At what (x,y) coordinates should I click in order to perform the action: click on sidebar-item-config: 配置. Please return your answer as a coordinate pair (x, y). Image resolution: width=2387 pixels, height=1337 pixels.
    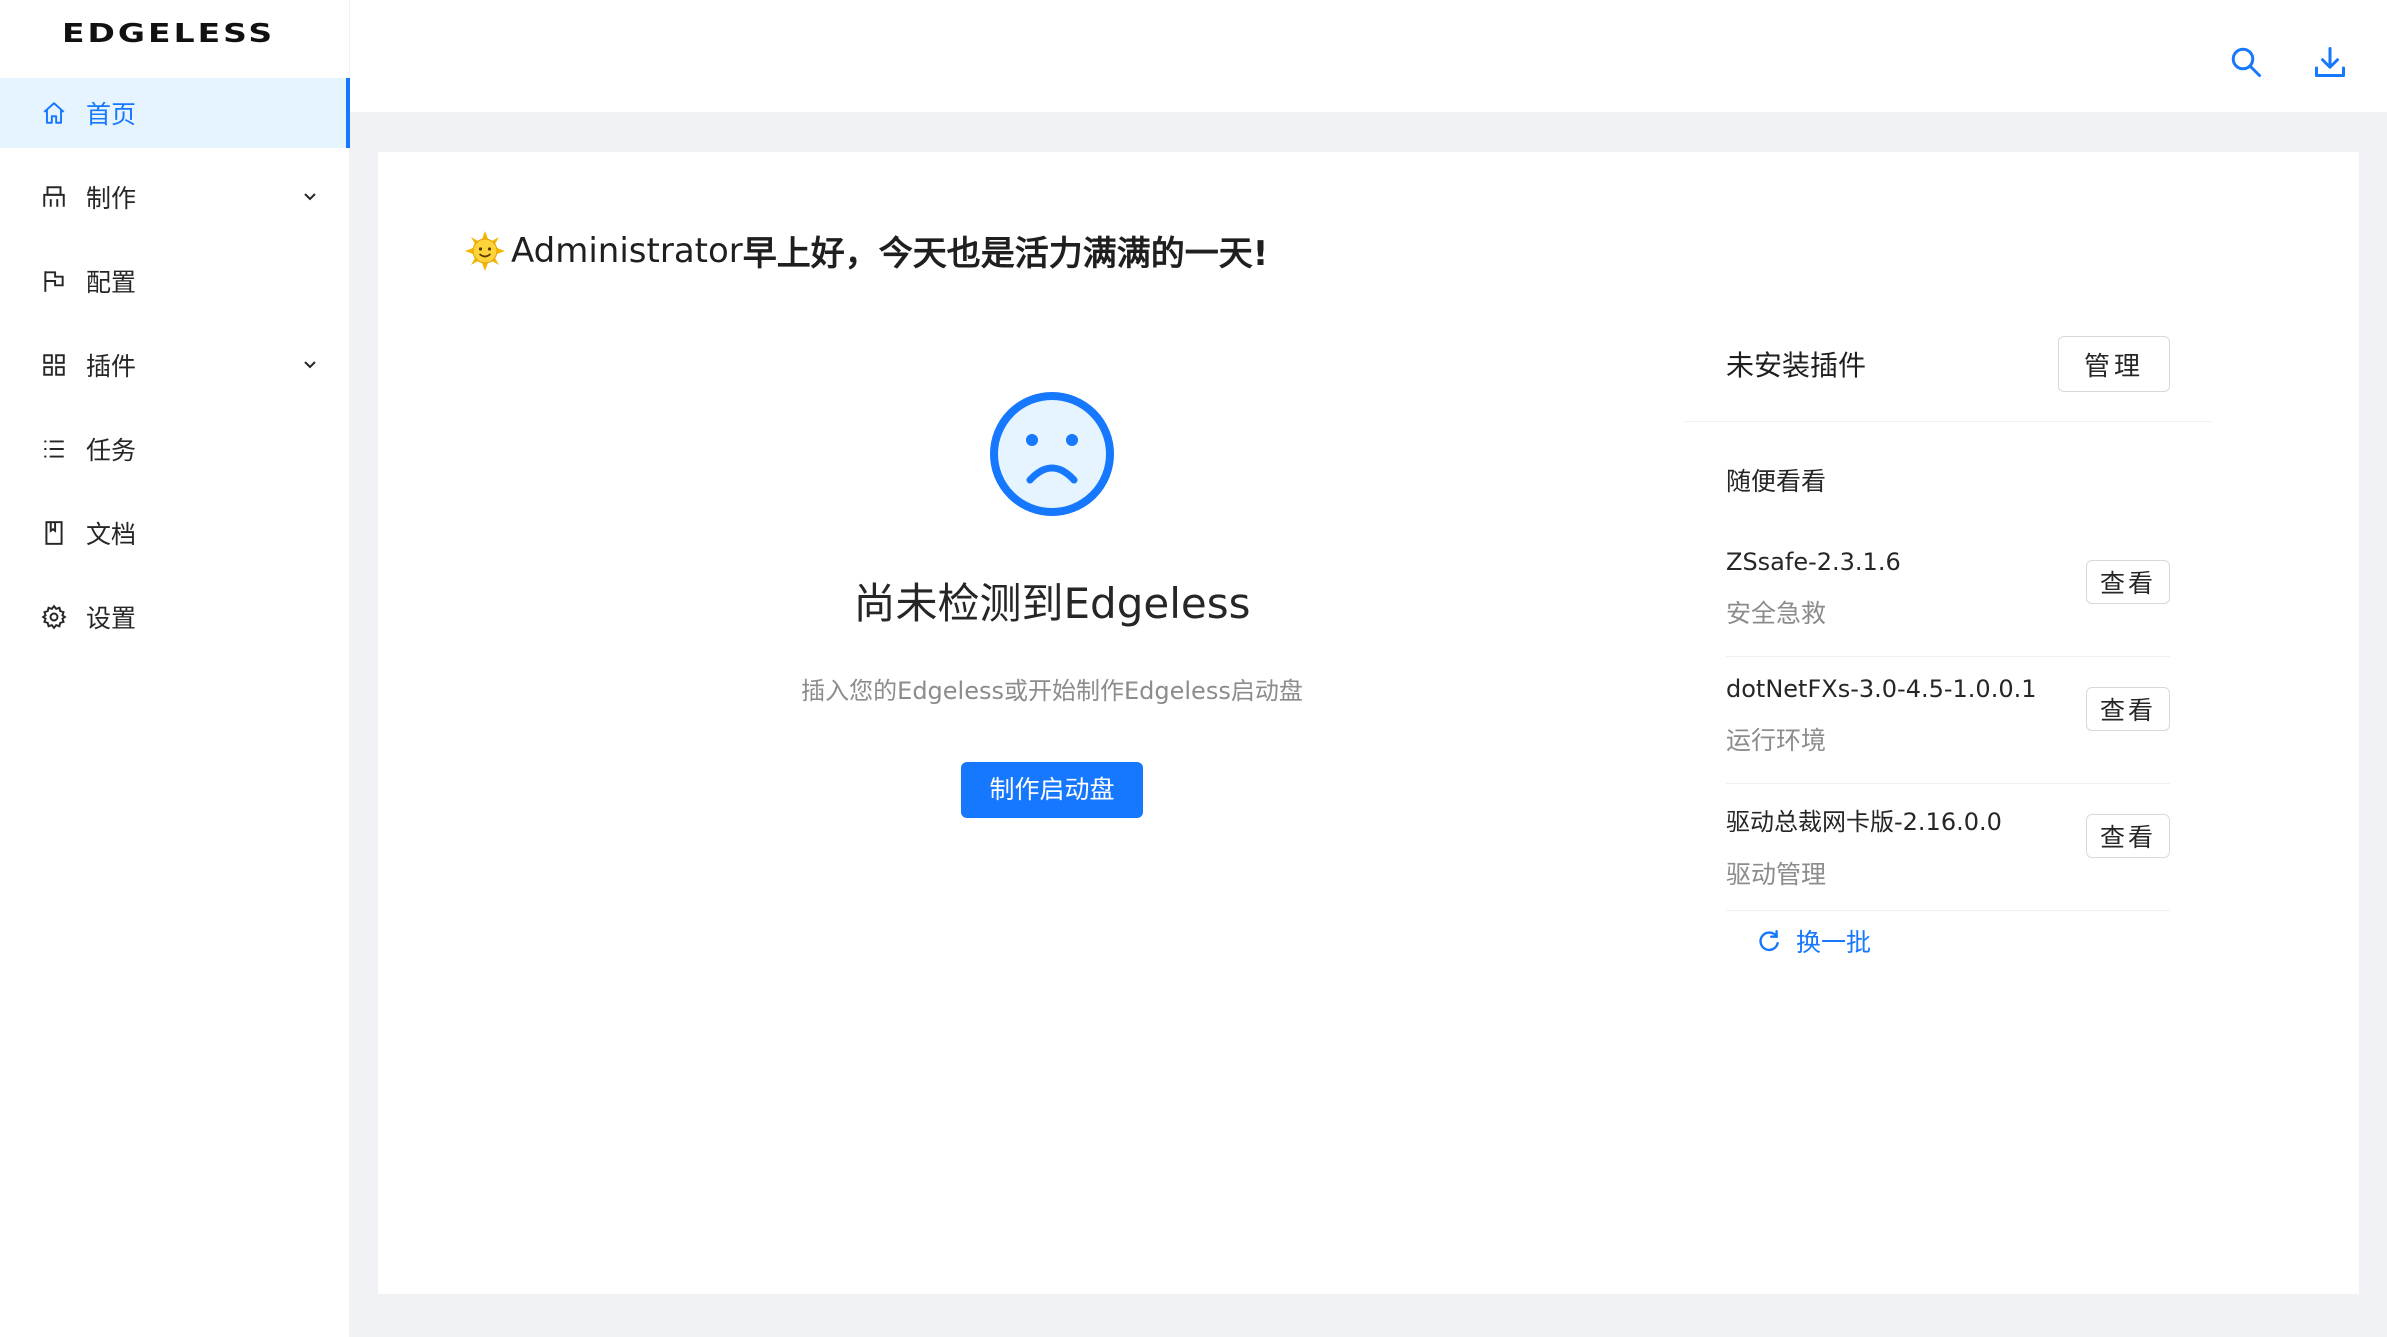
    Looking at the image, I should click on (175, 281).